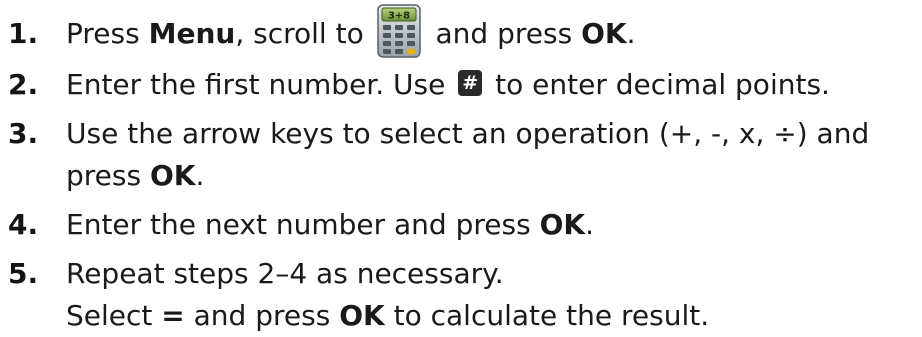  Describe the element at coordinates (192, 33) in the screenshot. I see `menu-key-label: Menu` at that location.